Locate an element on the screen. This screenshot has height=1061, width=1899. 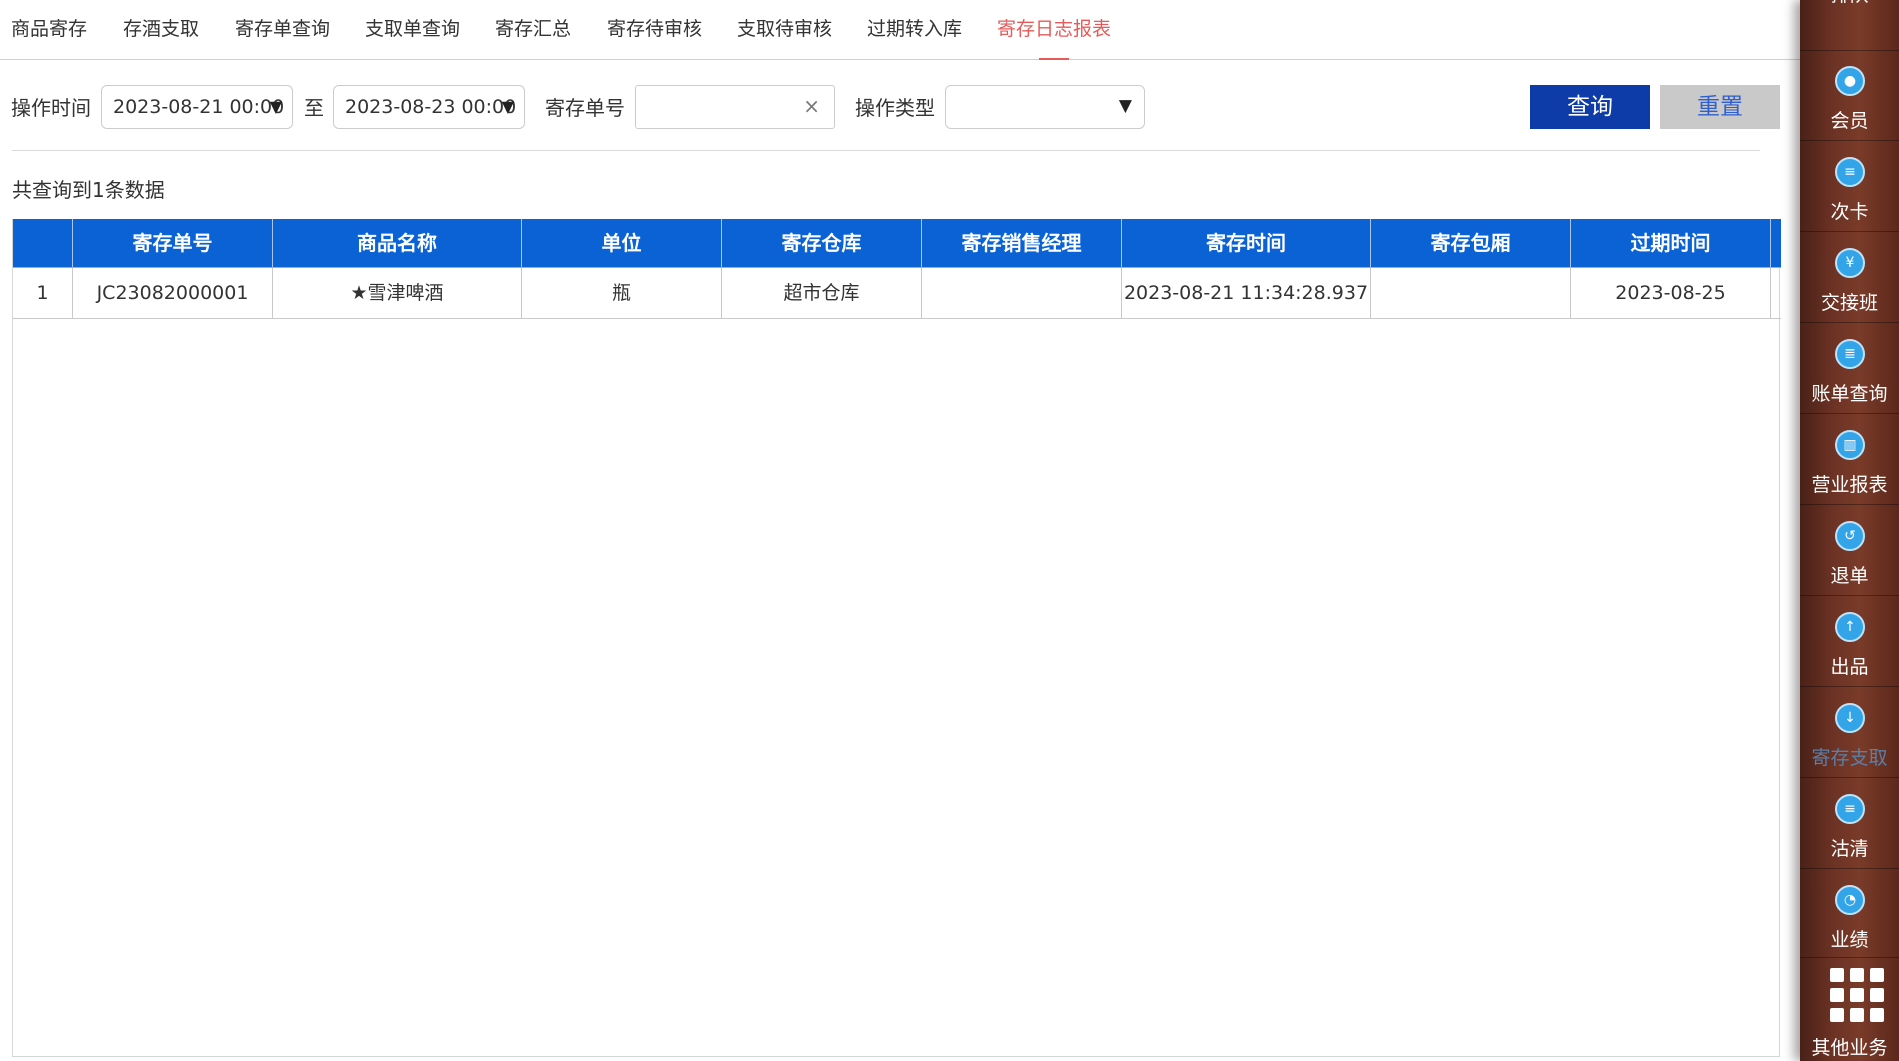
performance-icon: ◔ is located at coordinates (1850, 900).